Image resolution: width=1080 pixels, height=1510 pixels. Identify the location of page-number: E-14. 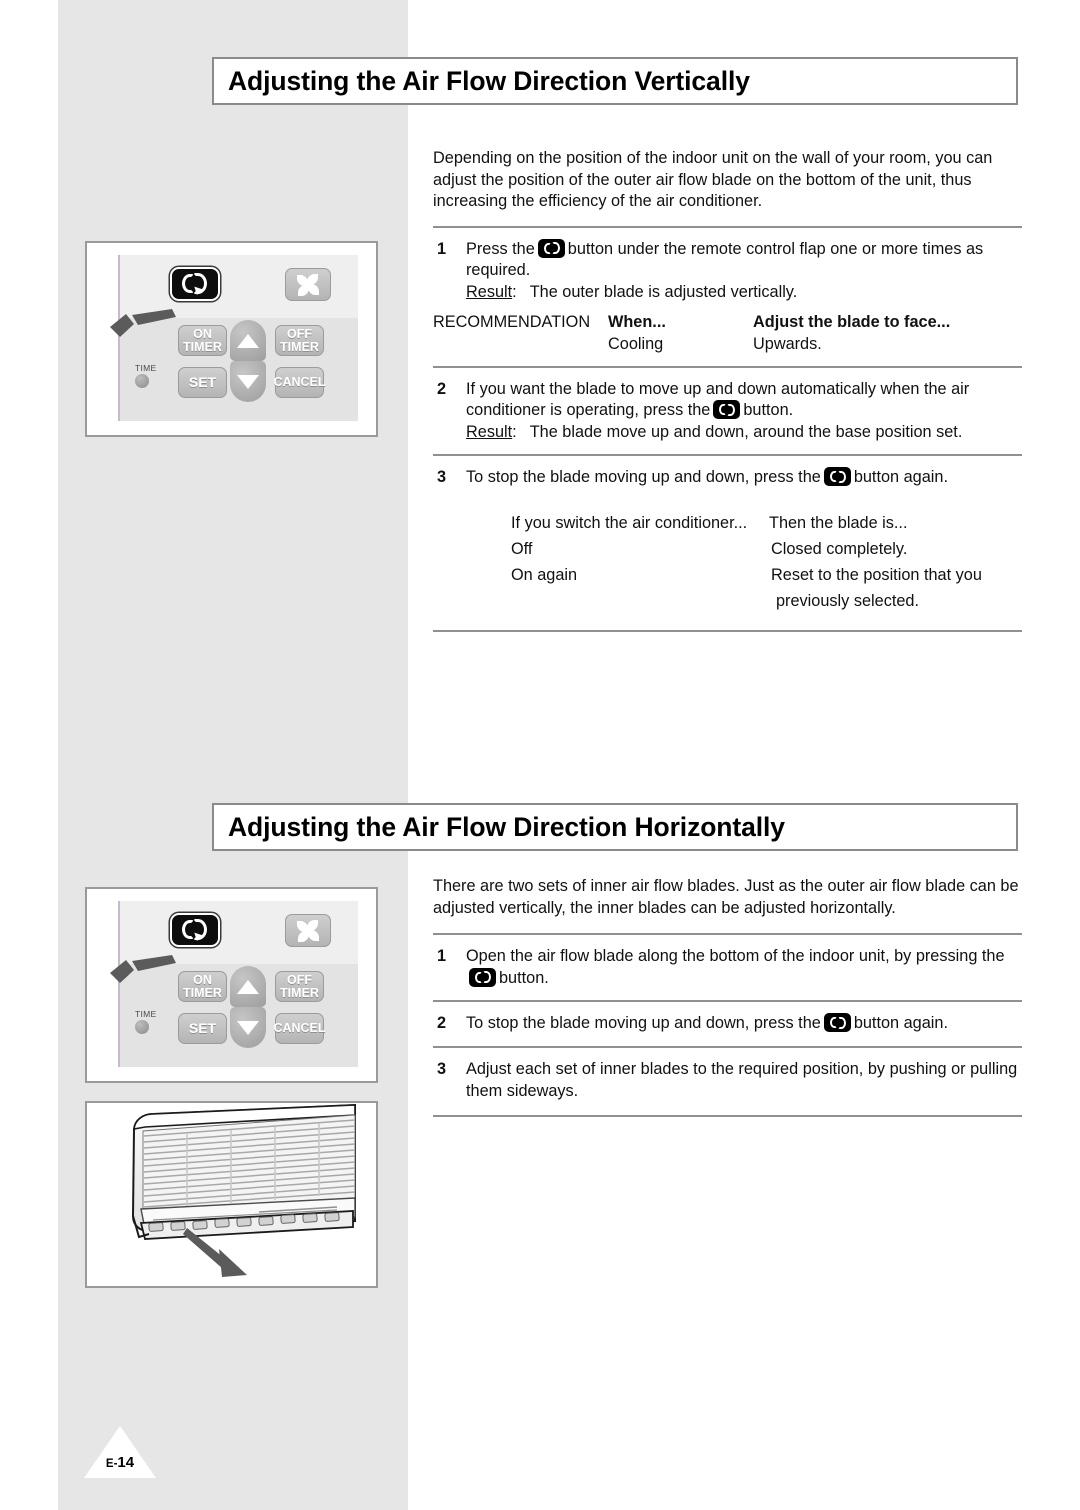
(120, 1452).